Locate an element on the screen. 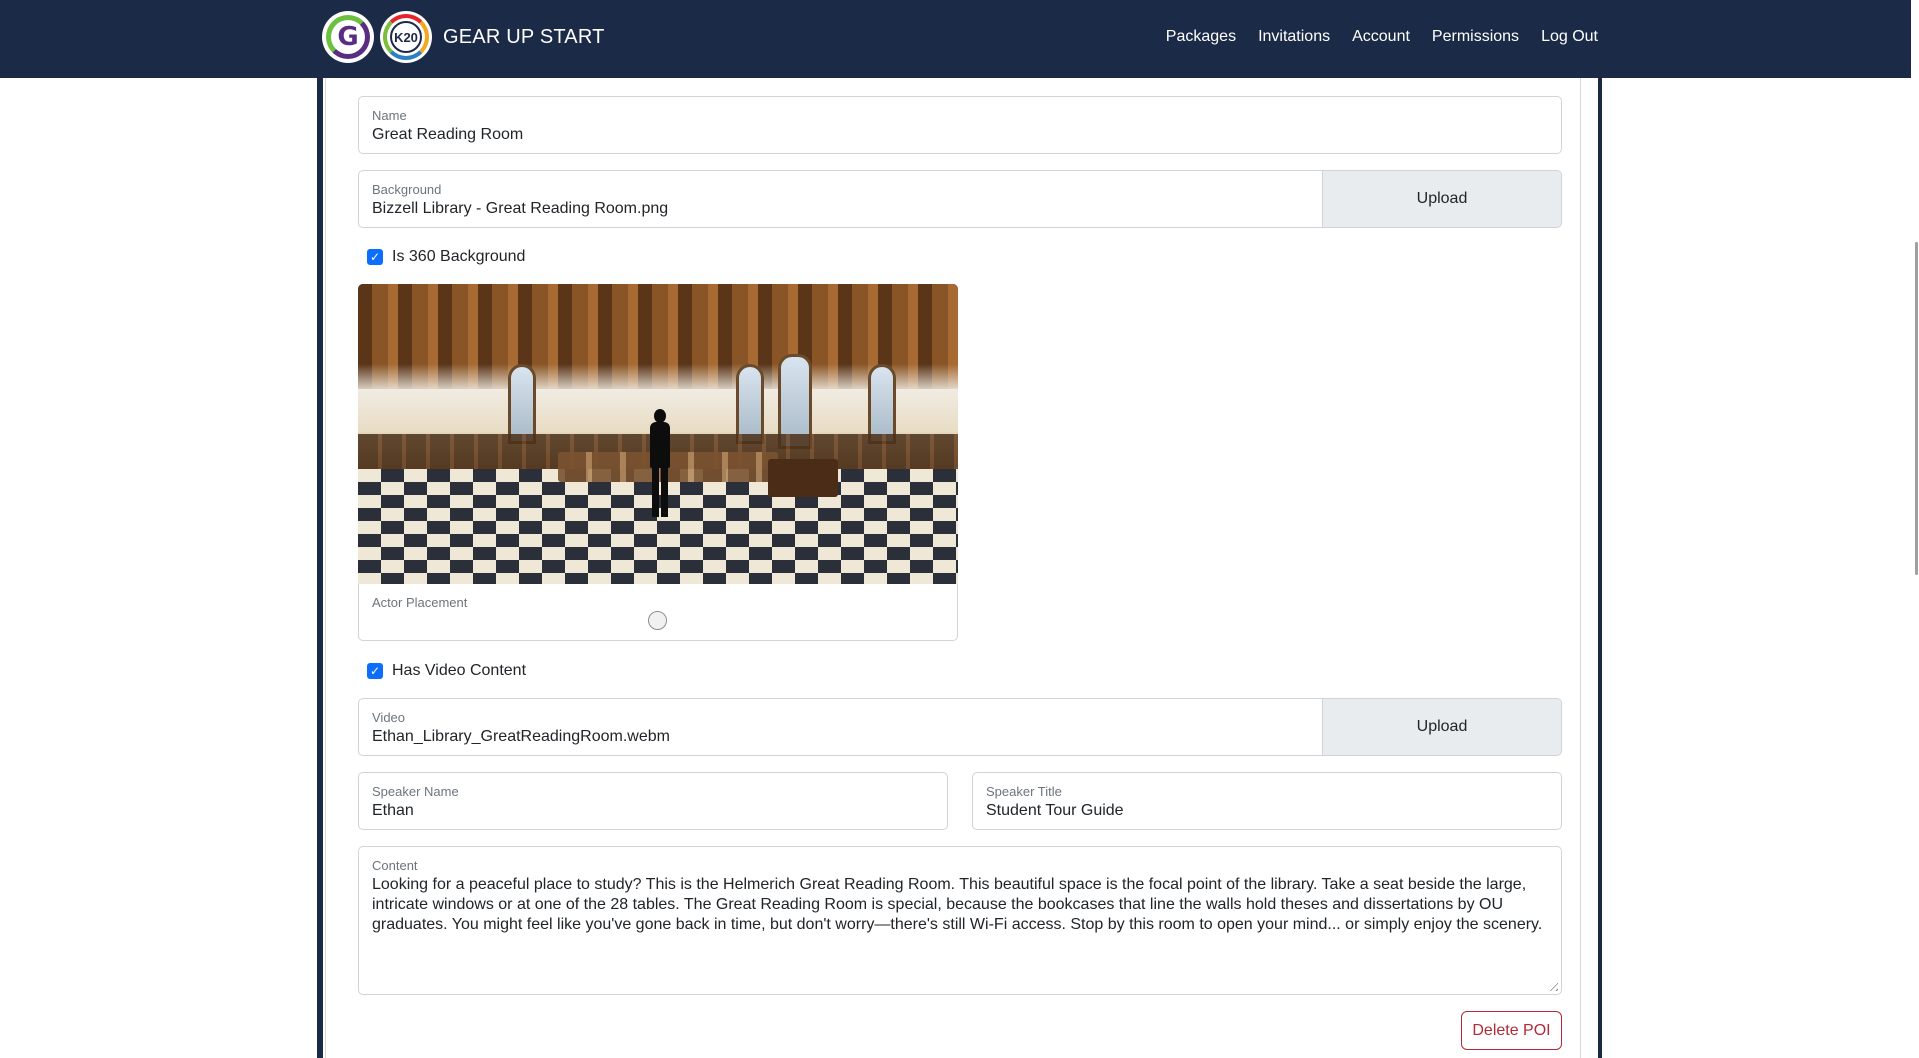 The image size is (1919, 1058). speaker-name-label: Speaker Name is located at coordinates (415, 791).